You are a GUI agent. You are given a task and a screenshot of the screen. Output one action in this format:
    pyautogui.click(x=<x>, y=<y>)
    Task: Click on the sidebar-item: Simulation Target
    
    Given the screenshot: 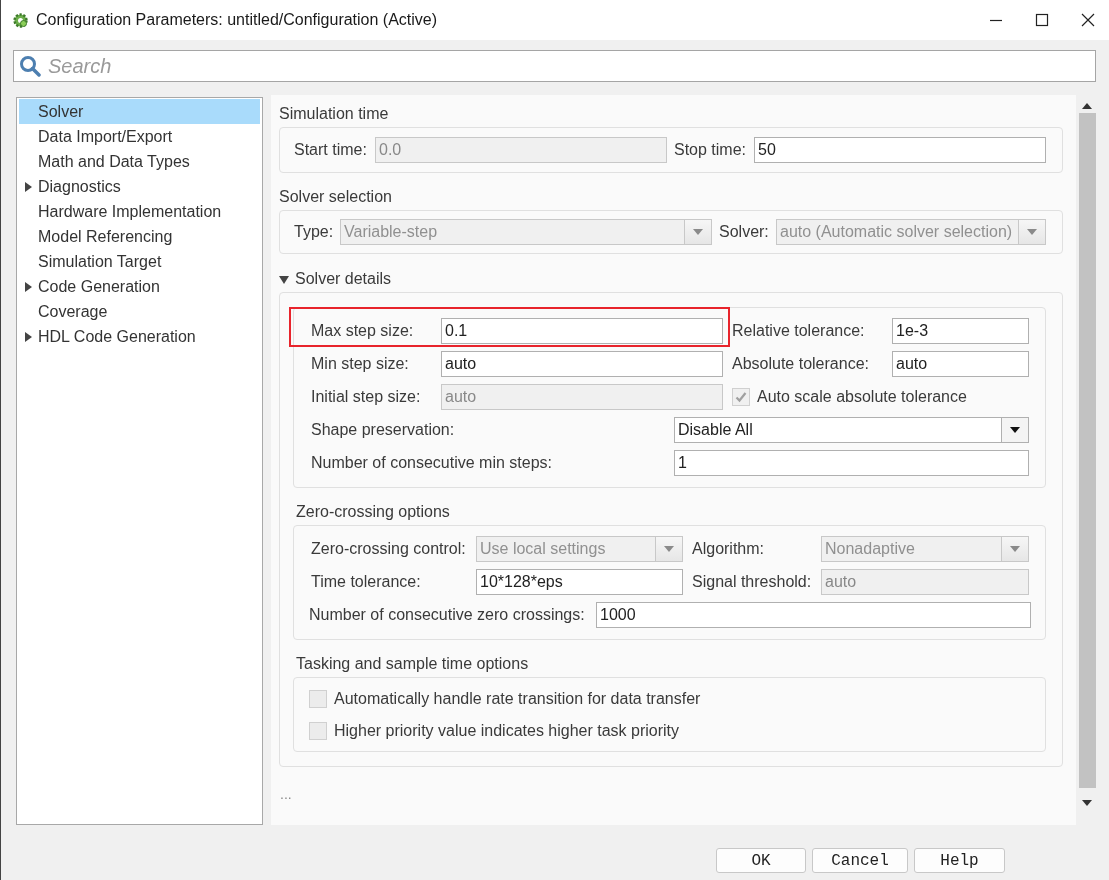 What is the action you would take?
    pyautogui.click(x=139, y=261)
    